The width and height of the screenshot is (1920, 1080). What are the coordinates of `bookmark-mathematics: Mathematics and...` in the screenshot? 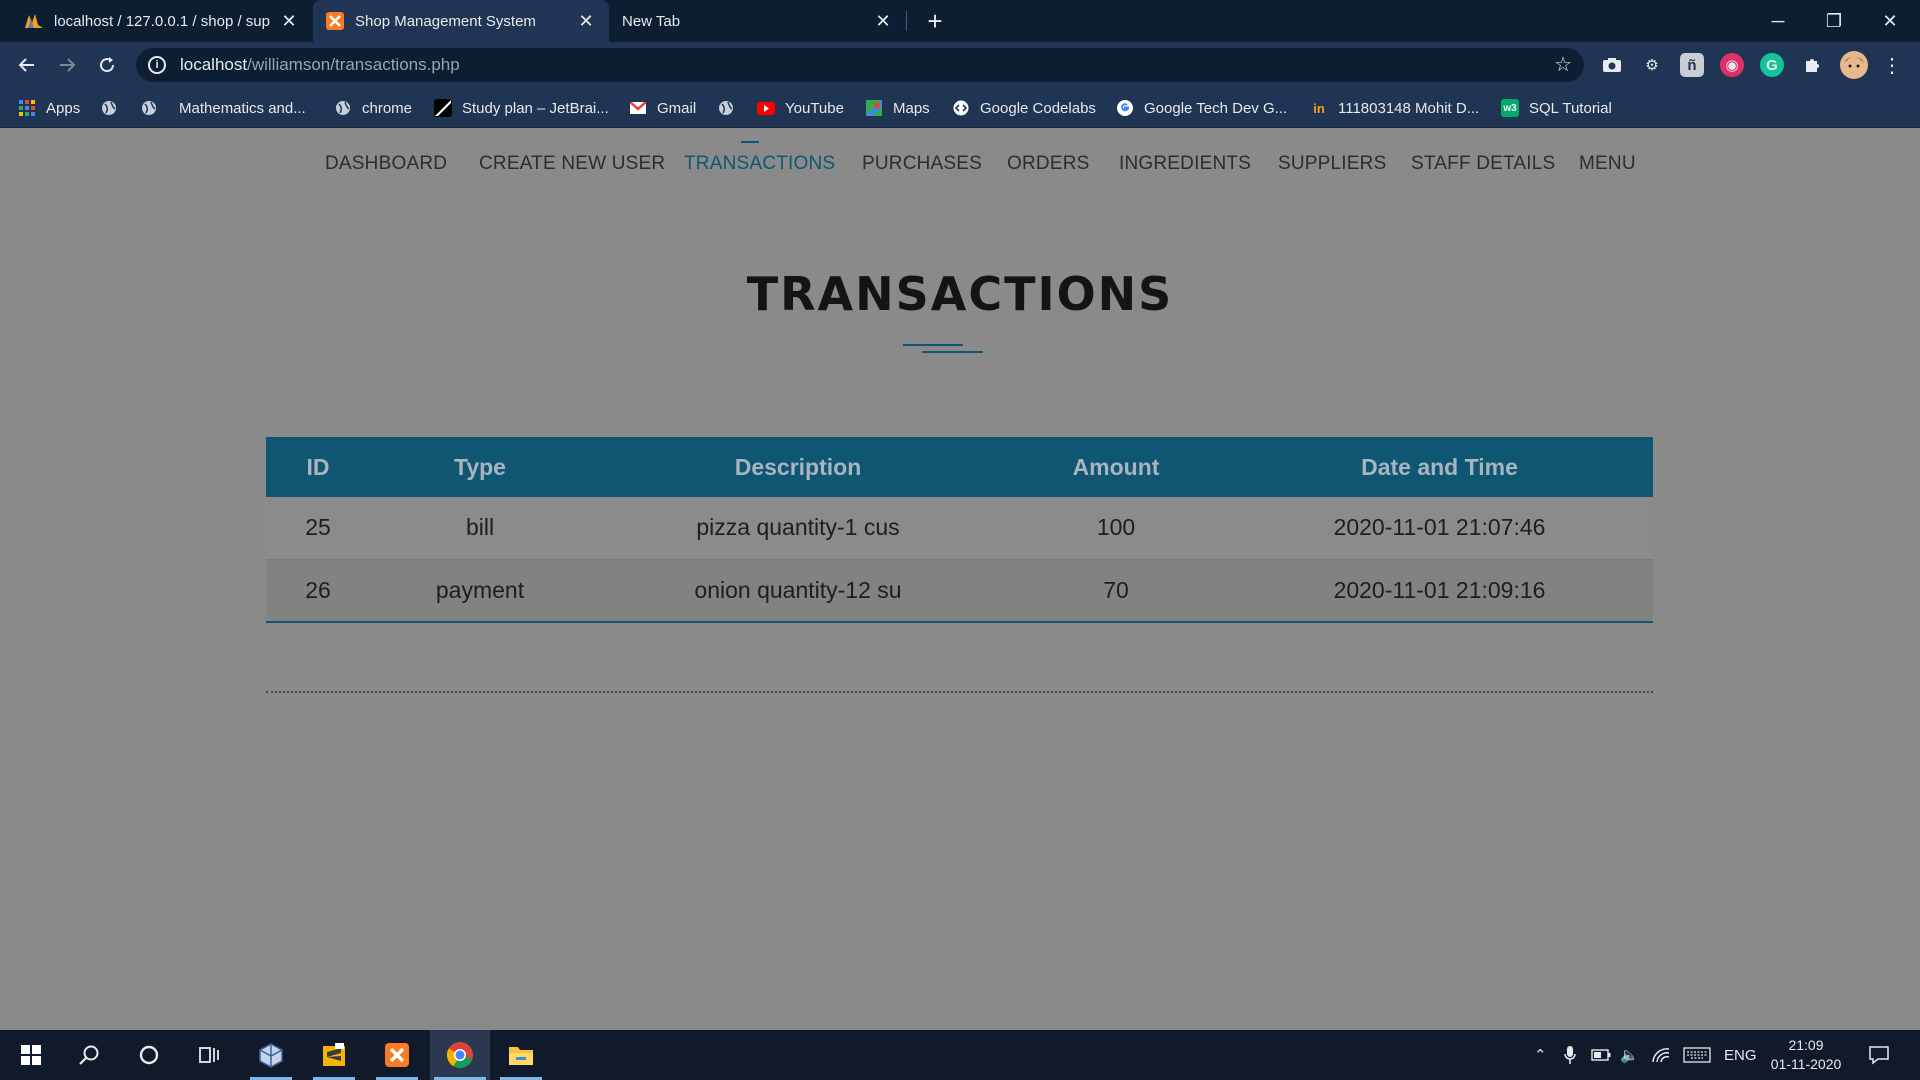 It's located at (242, 108).